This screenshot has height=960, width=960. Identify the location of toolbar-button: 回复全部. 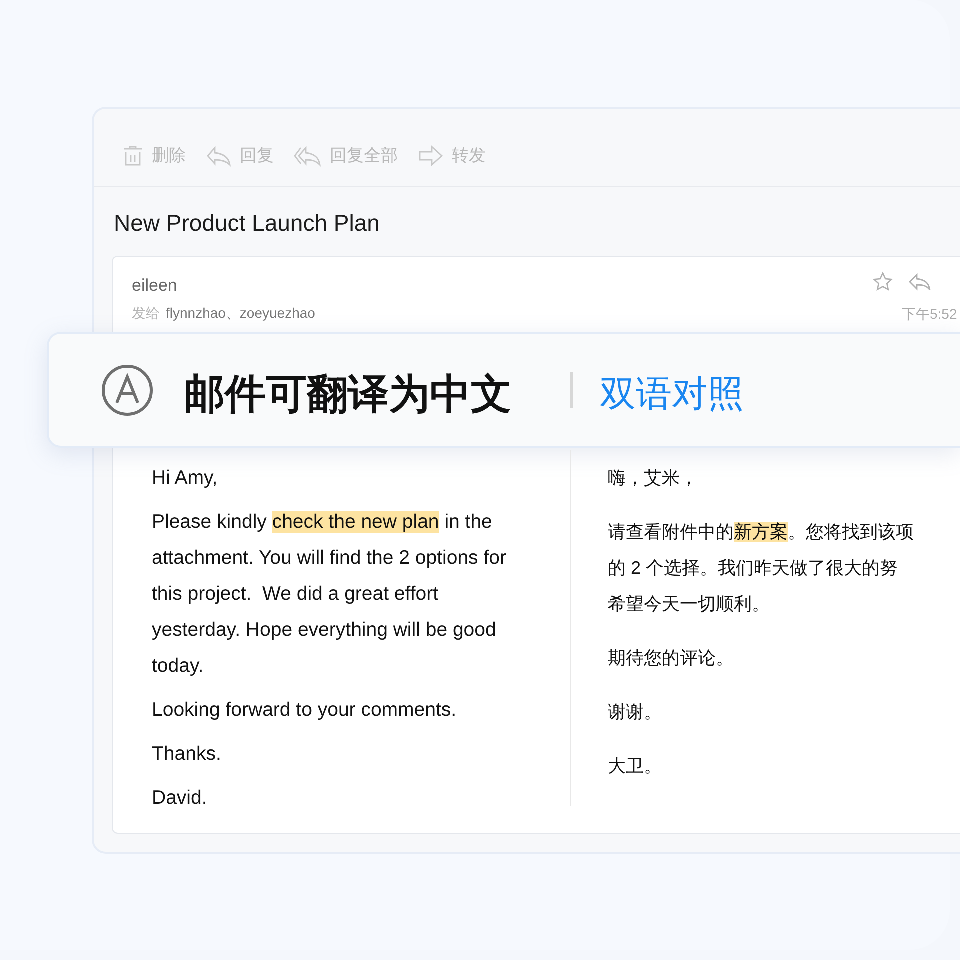
(346, 156).